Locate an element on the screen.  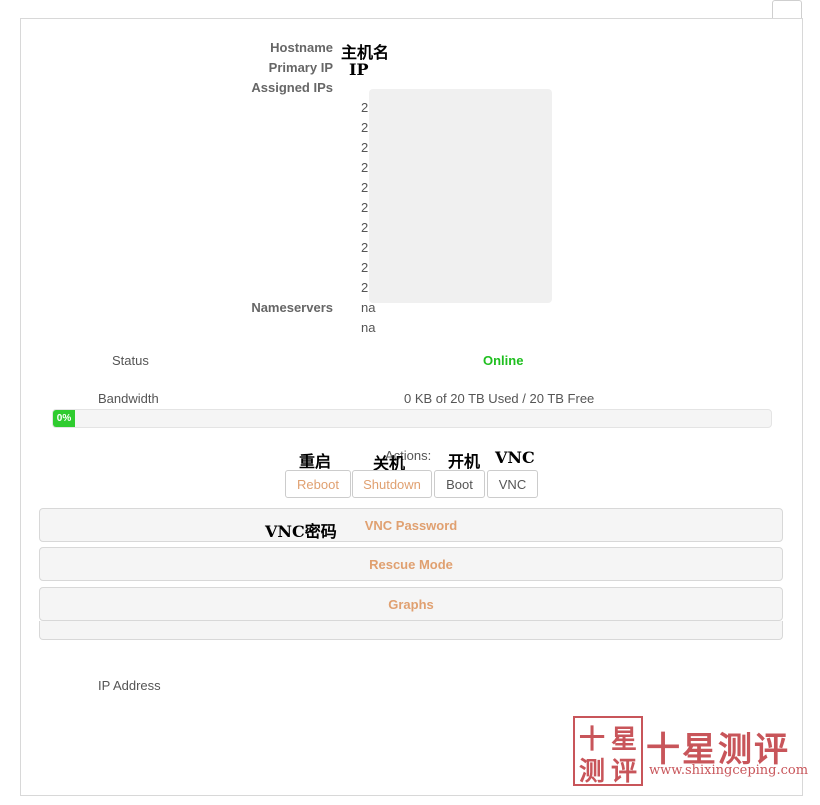
primary-ip-label: Primary IP is located at coordinates (300, 67).